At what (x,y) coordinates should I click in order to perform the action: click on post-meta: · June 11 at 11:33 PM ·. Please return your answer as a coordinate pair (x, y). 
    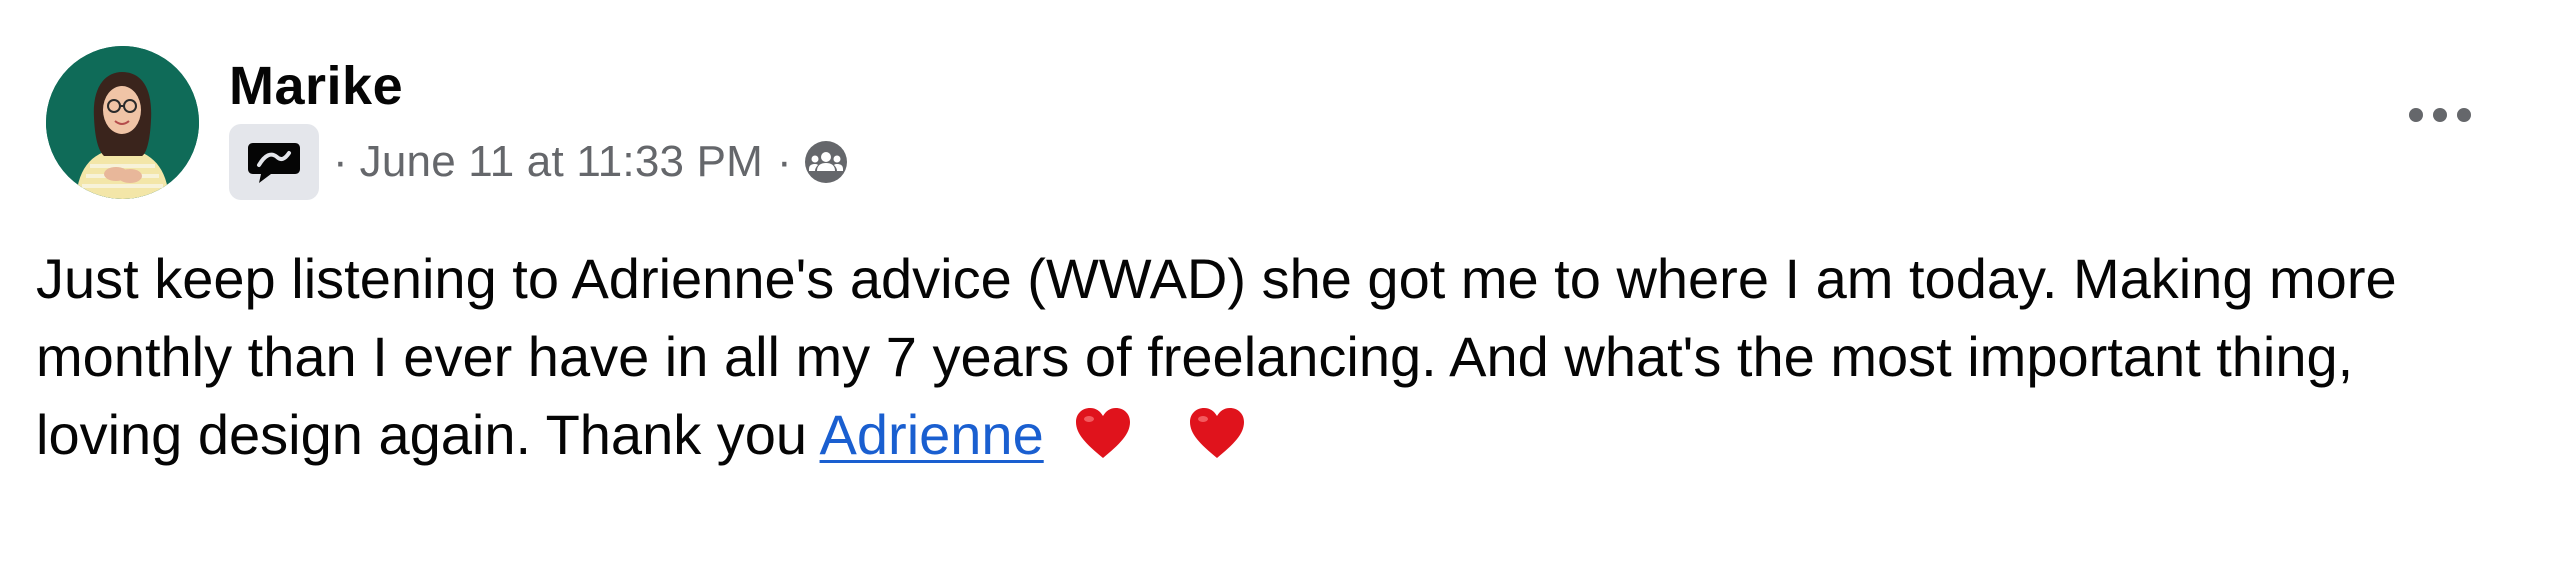
    Looking at the image, I should click on (538, 162).